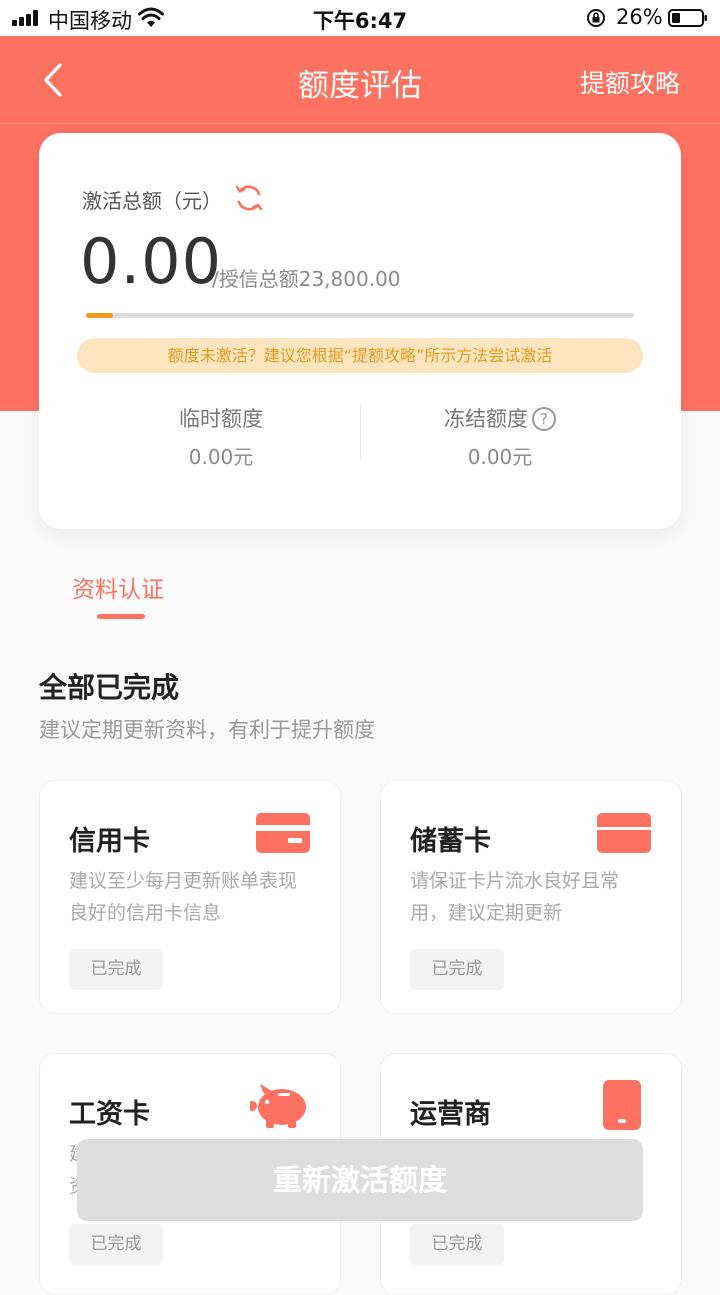 This screenshot has width=720, height=1295. Describe the element at coordinates (152, 201) in the screenshot. I see `activated-total-label: 激活总额（元）` at that location.